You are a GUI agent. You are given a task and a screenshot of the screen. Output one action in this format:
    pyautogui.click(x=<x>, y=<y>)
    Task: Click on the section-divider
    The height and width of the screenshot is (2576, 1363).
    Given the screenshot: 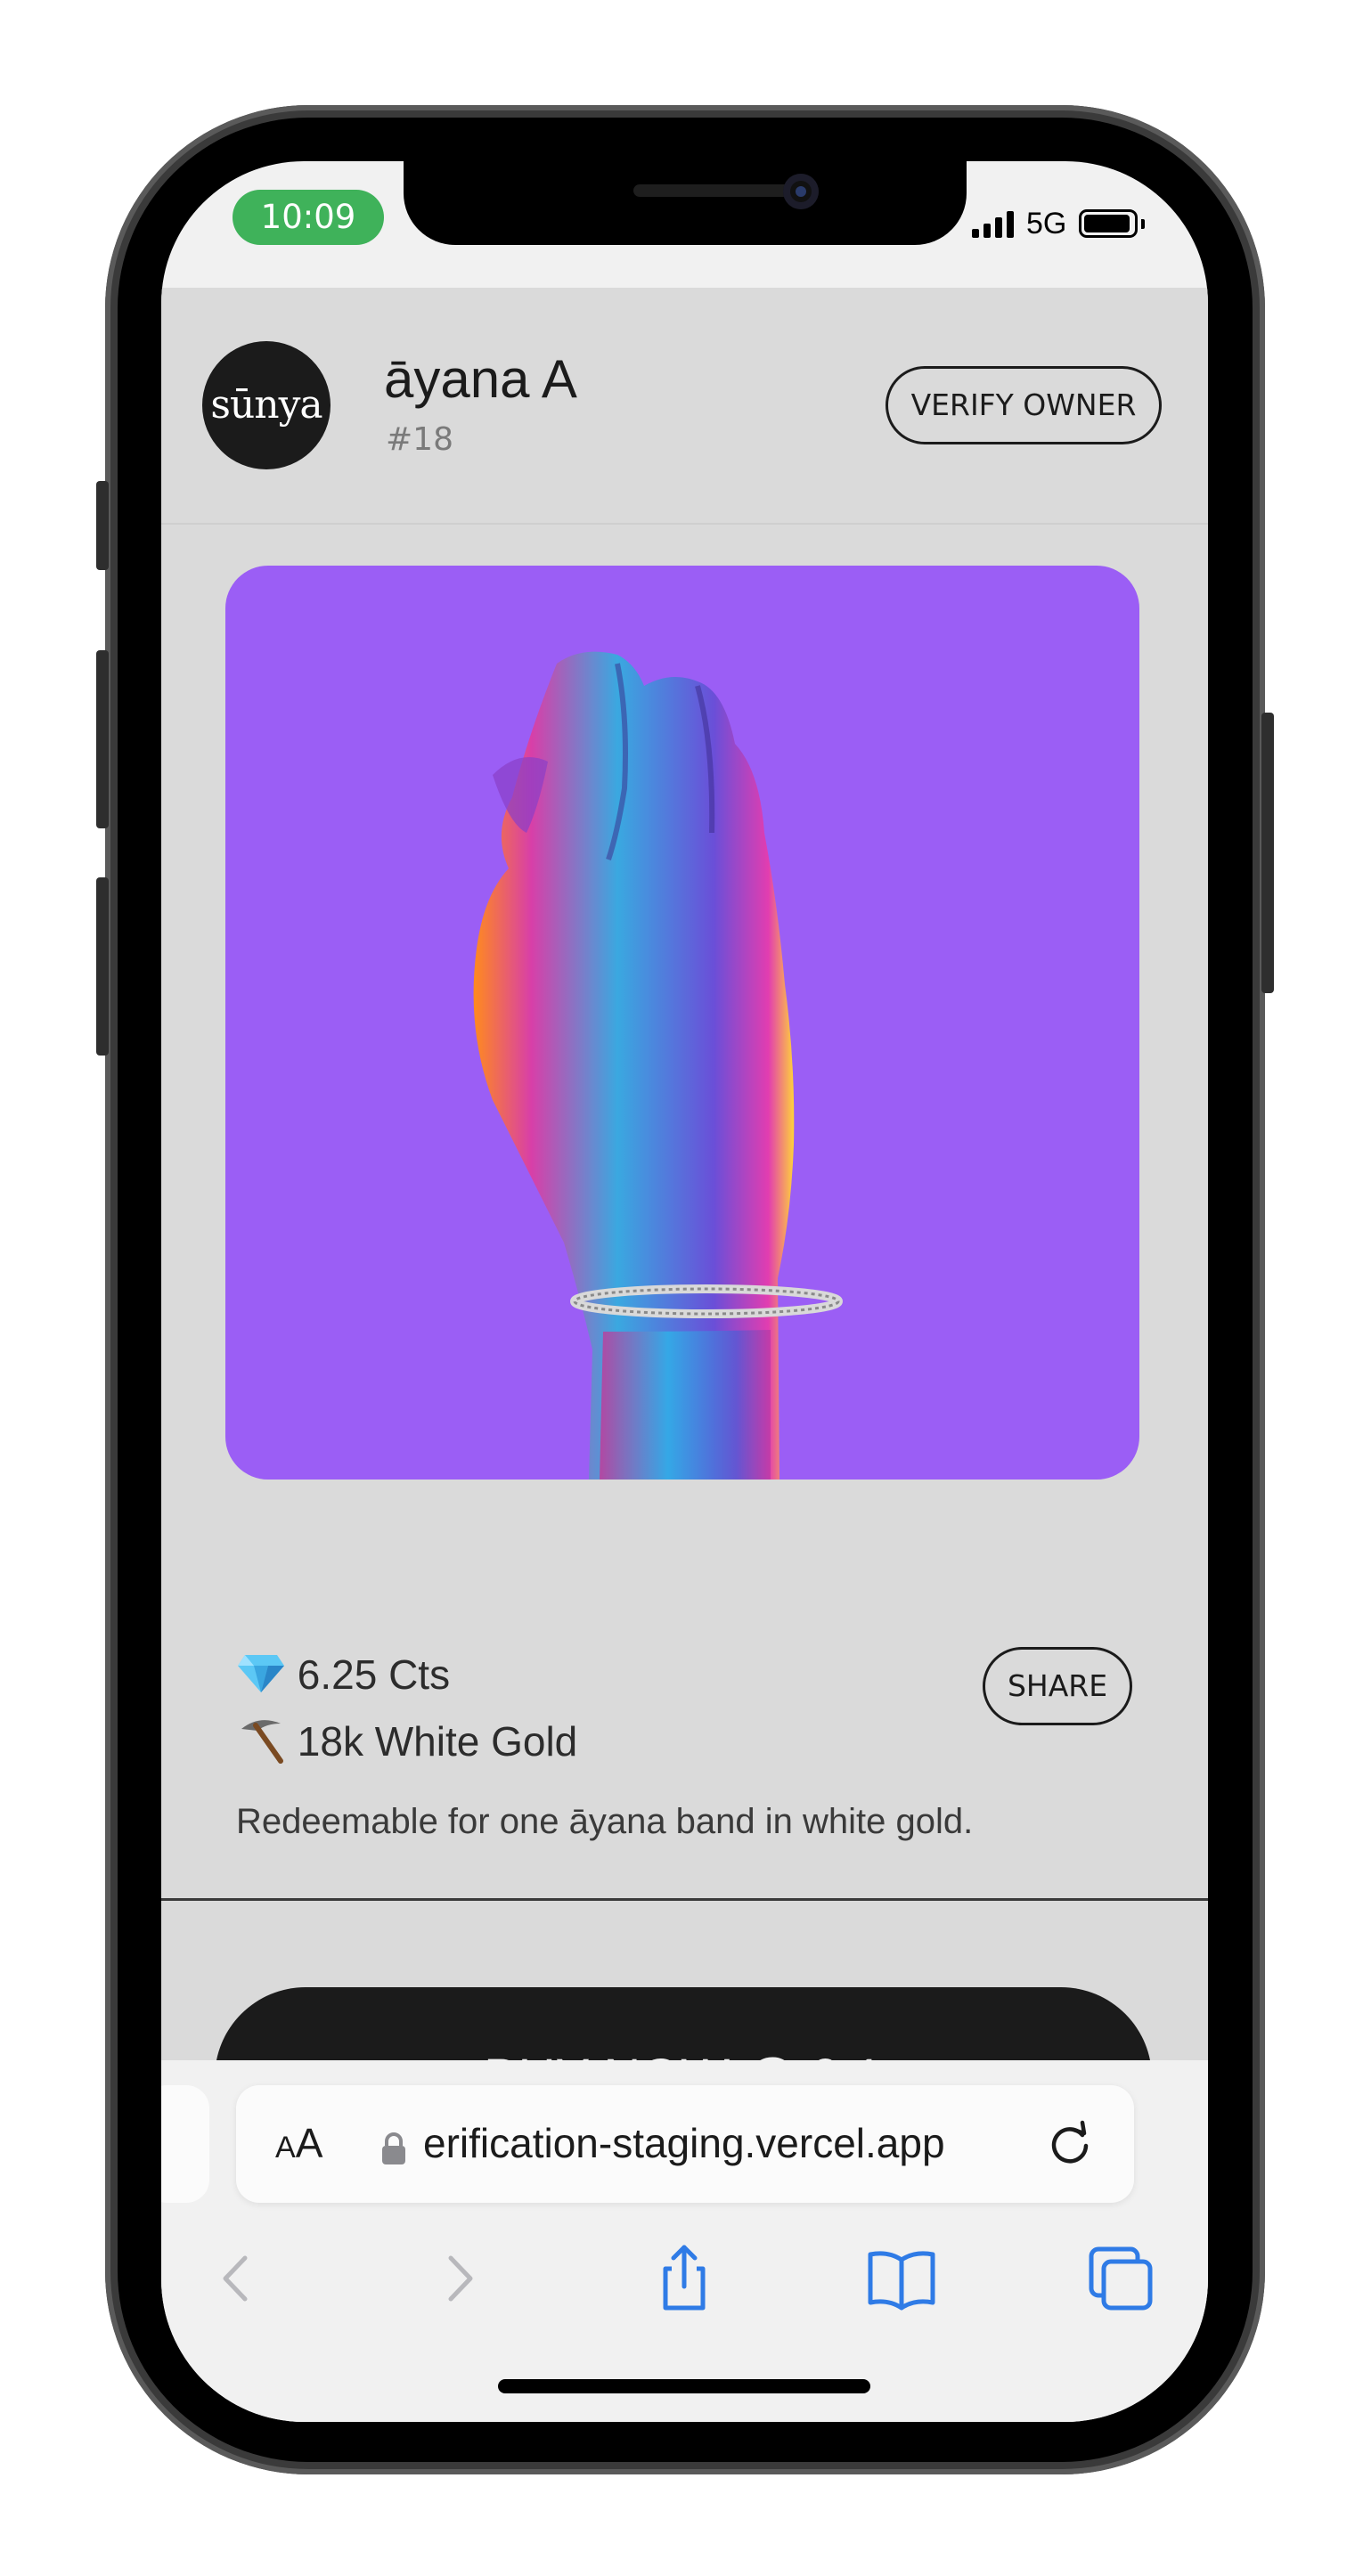 What is the action you would take?
    pyautogui.click(x=684, y=1900)
    